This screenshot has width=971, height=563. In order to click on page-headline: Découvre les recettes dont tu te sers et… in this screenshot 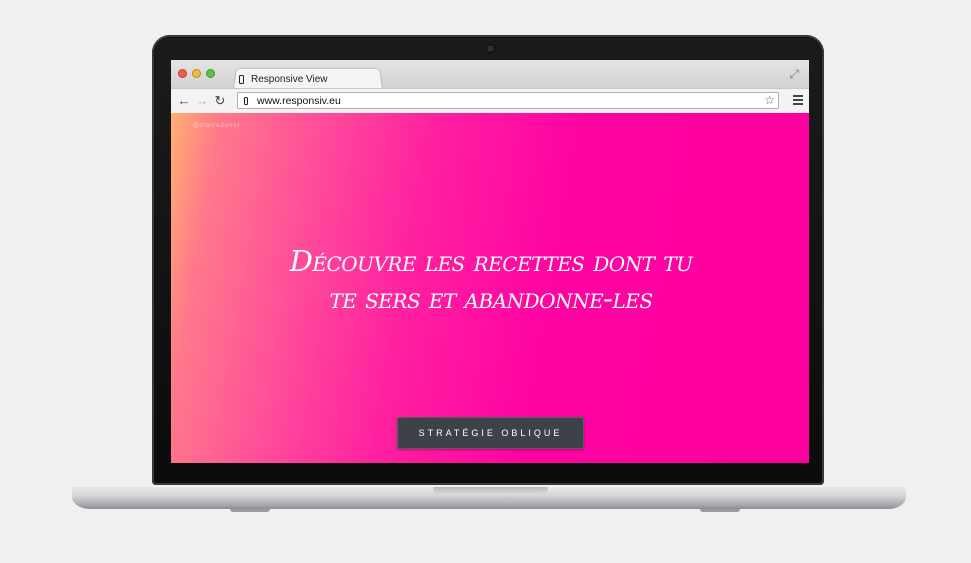, I will do `click(491, 279)`.